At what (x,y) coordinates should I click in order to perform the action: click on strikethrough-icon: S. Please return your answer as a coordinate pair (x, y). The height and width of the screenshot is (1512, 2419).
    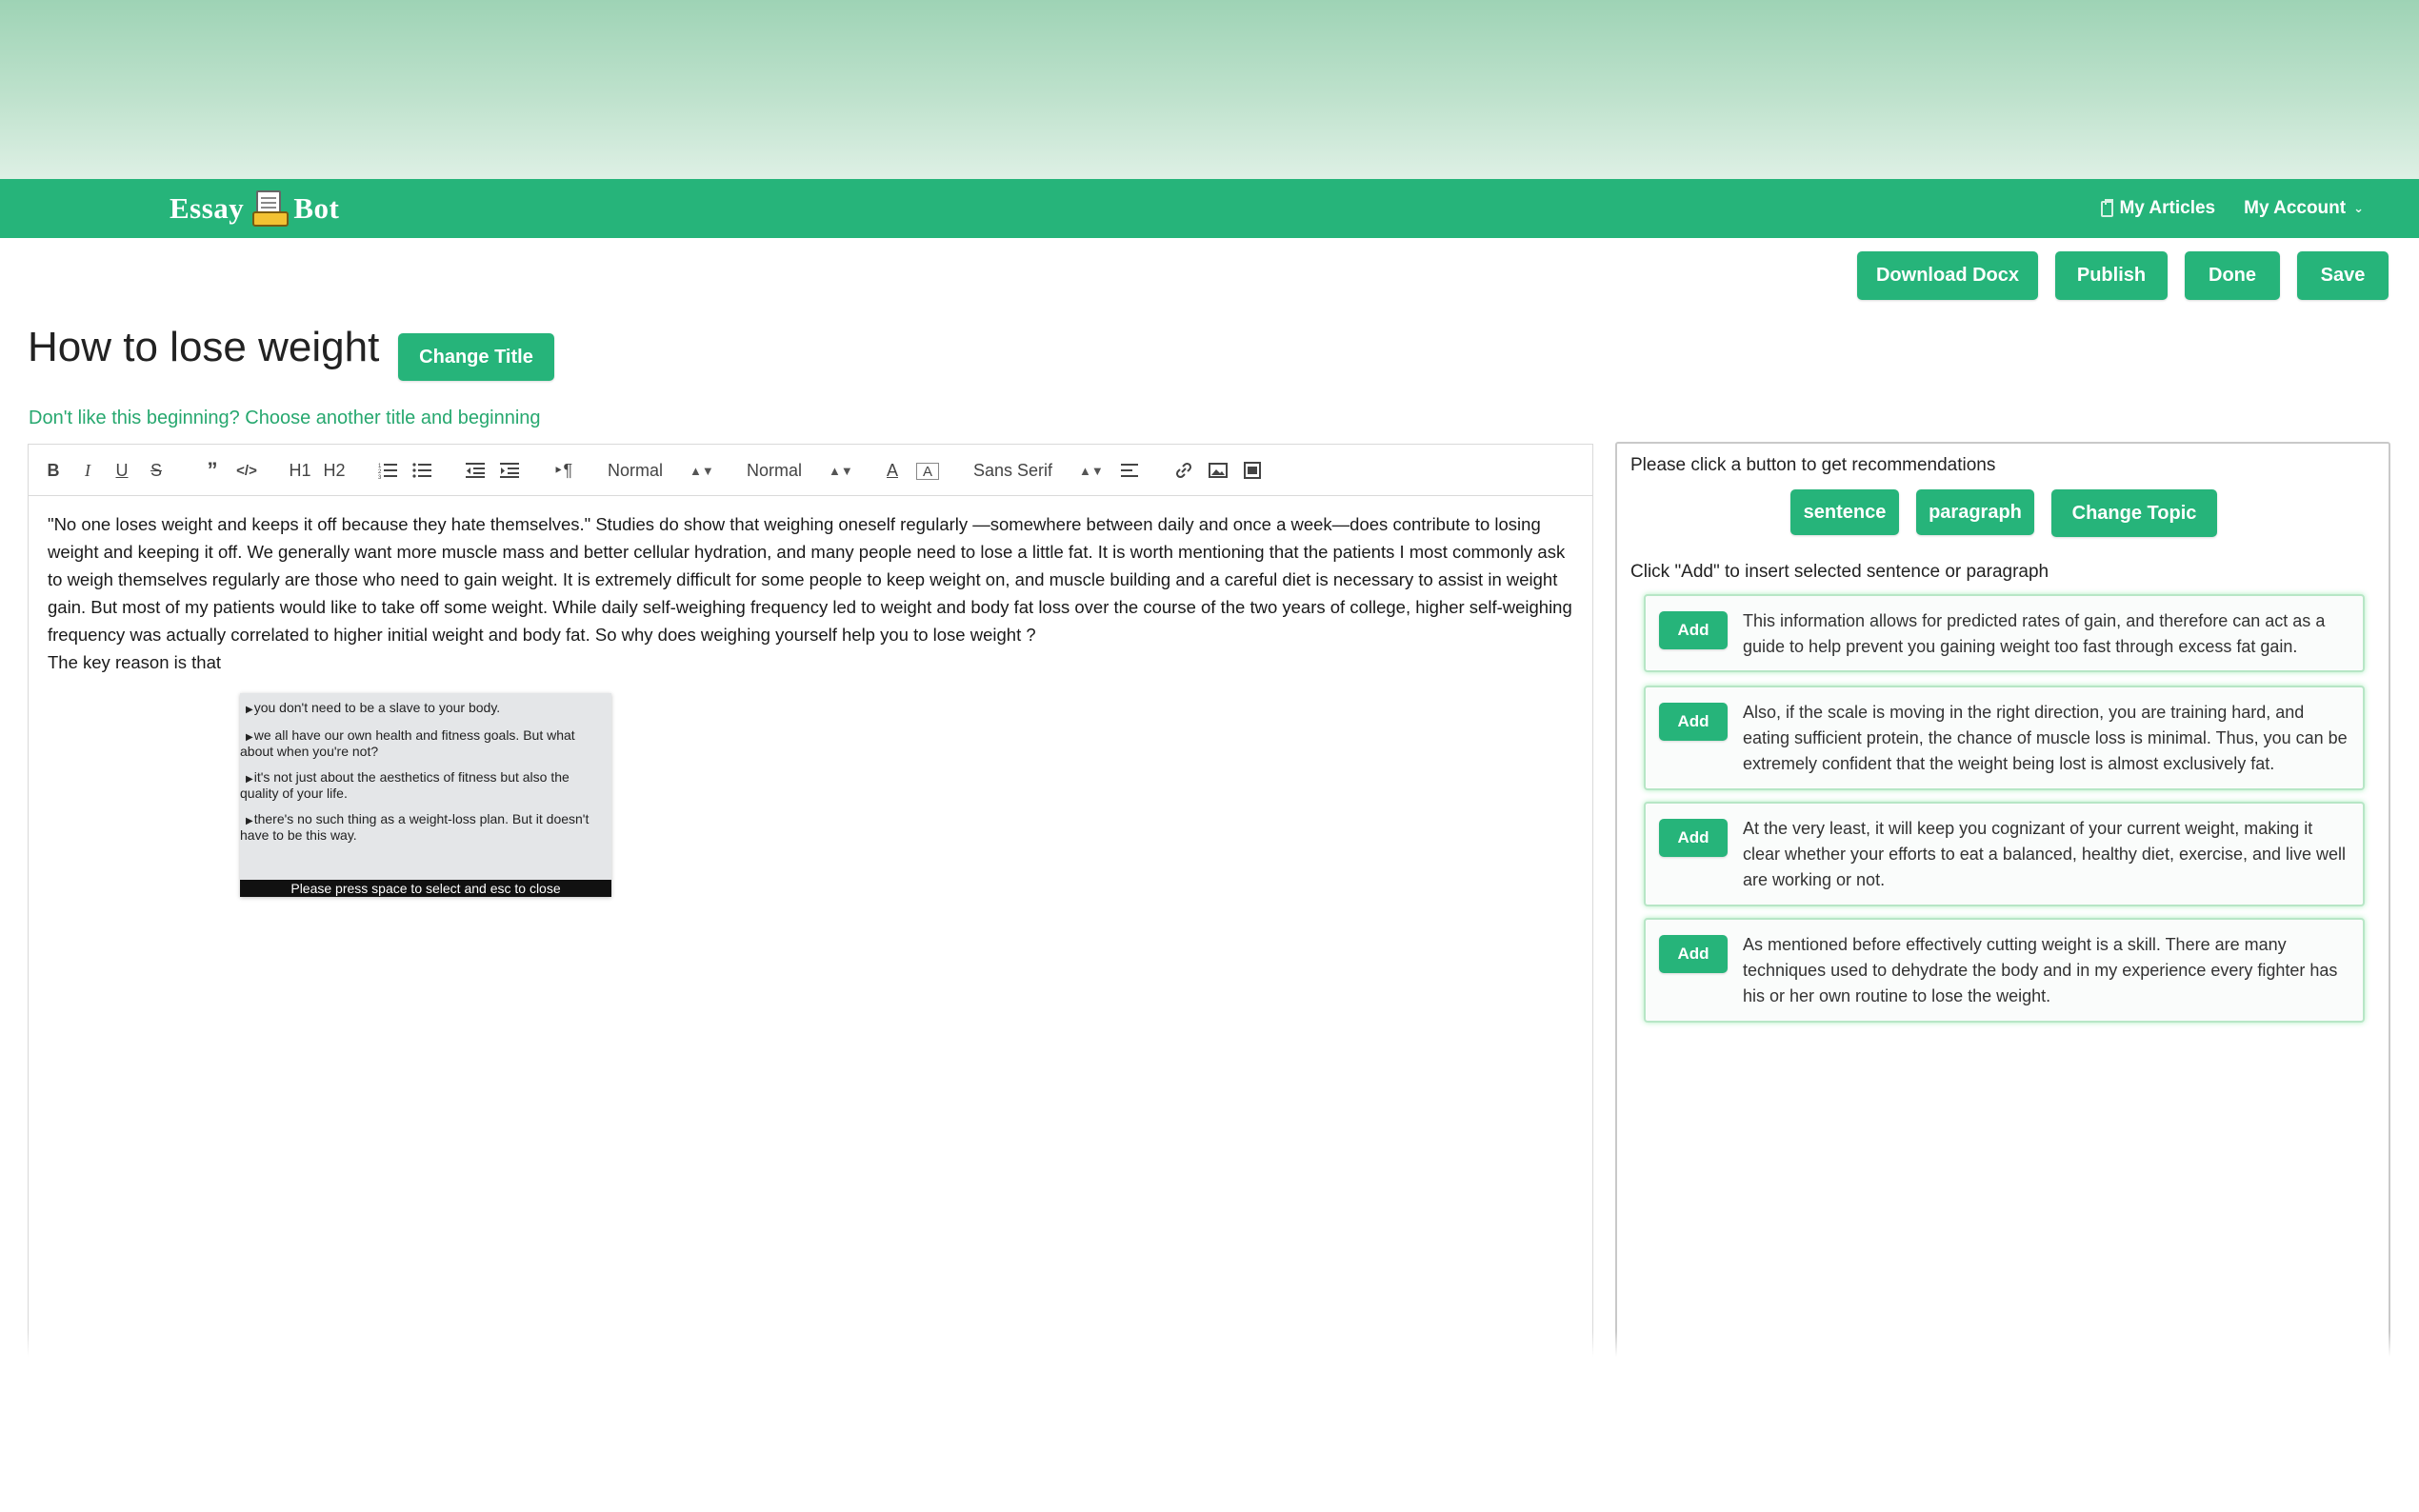
    Looking at the image, I should click on (156, 470).